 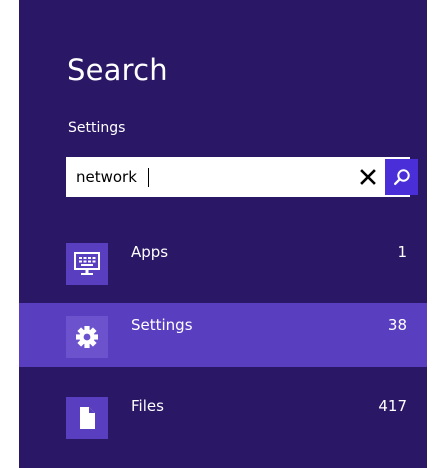 What do you see at coordinates (150, 252) in the screenshot?
I see `result-label-apps: Apps` at bounding box center [150, 252].